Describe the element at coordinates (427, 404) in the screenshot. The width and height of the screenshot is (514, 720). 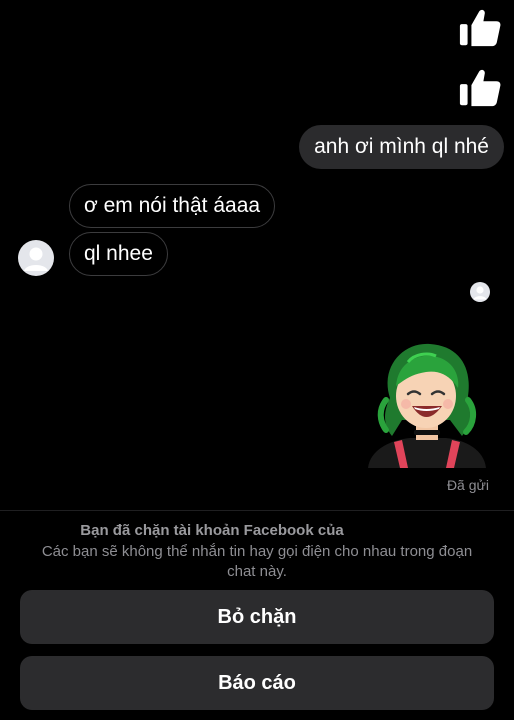
I see `avatar-sticker` at that location.